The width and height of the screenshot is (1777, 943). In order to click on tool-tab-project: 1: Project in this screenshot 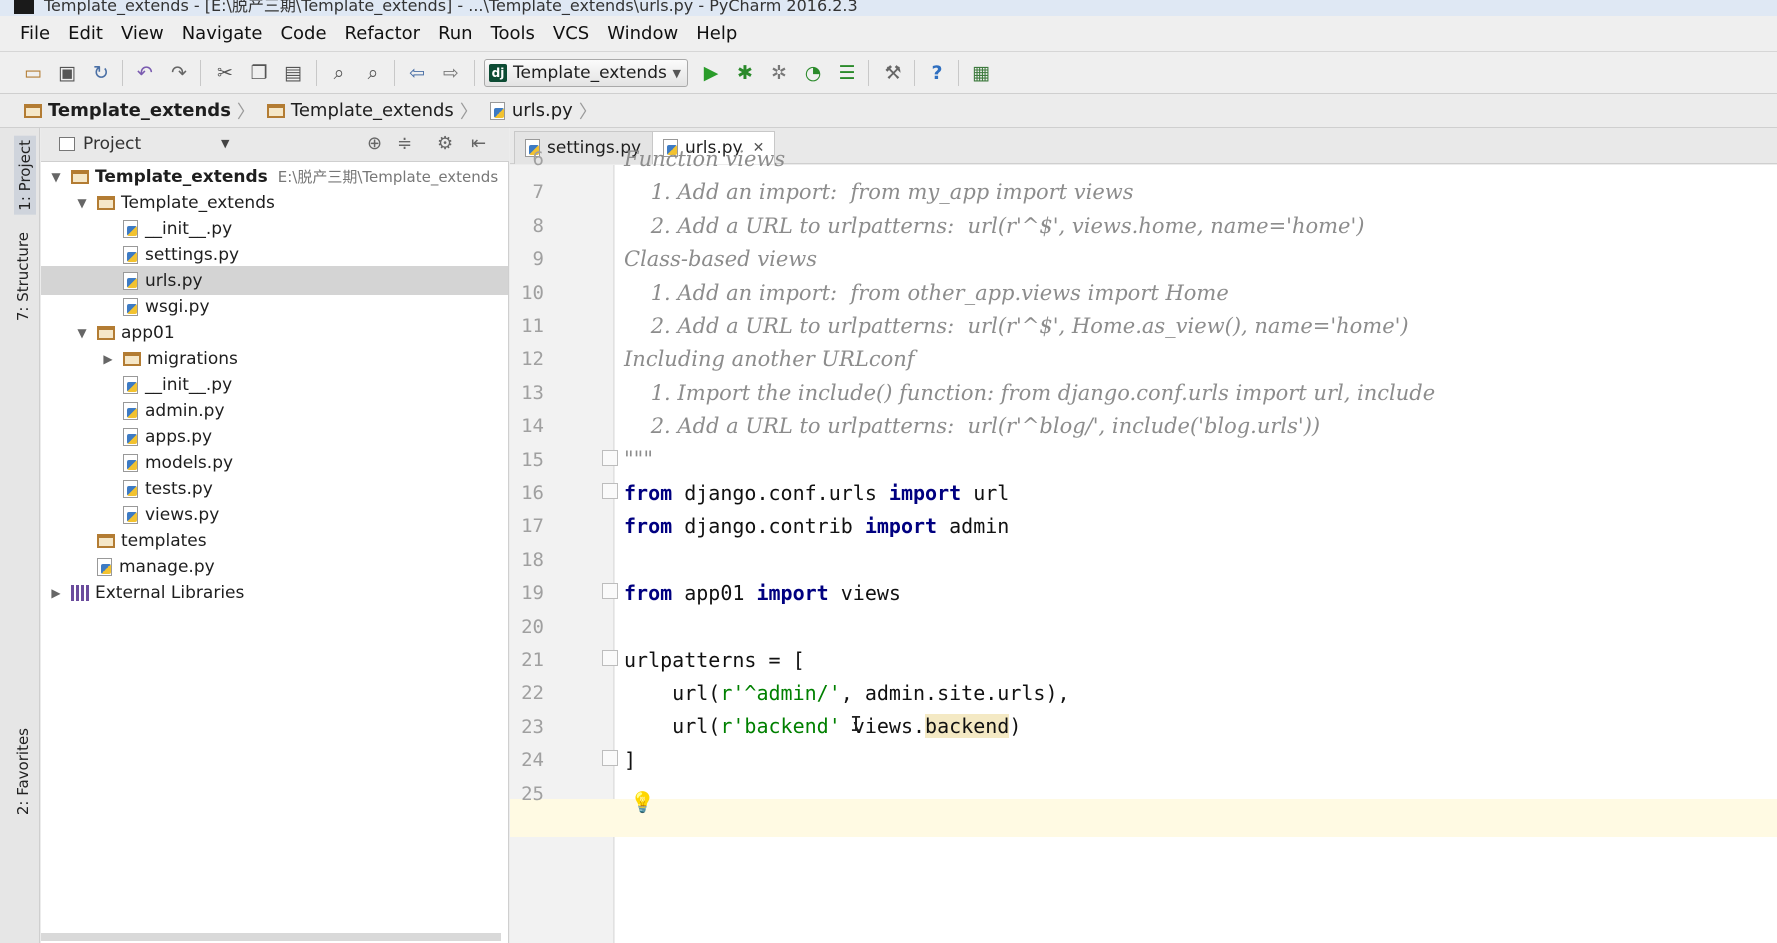, I will do `click(25, 175)`.